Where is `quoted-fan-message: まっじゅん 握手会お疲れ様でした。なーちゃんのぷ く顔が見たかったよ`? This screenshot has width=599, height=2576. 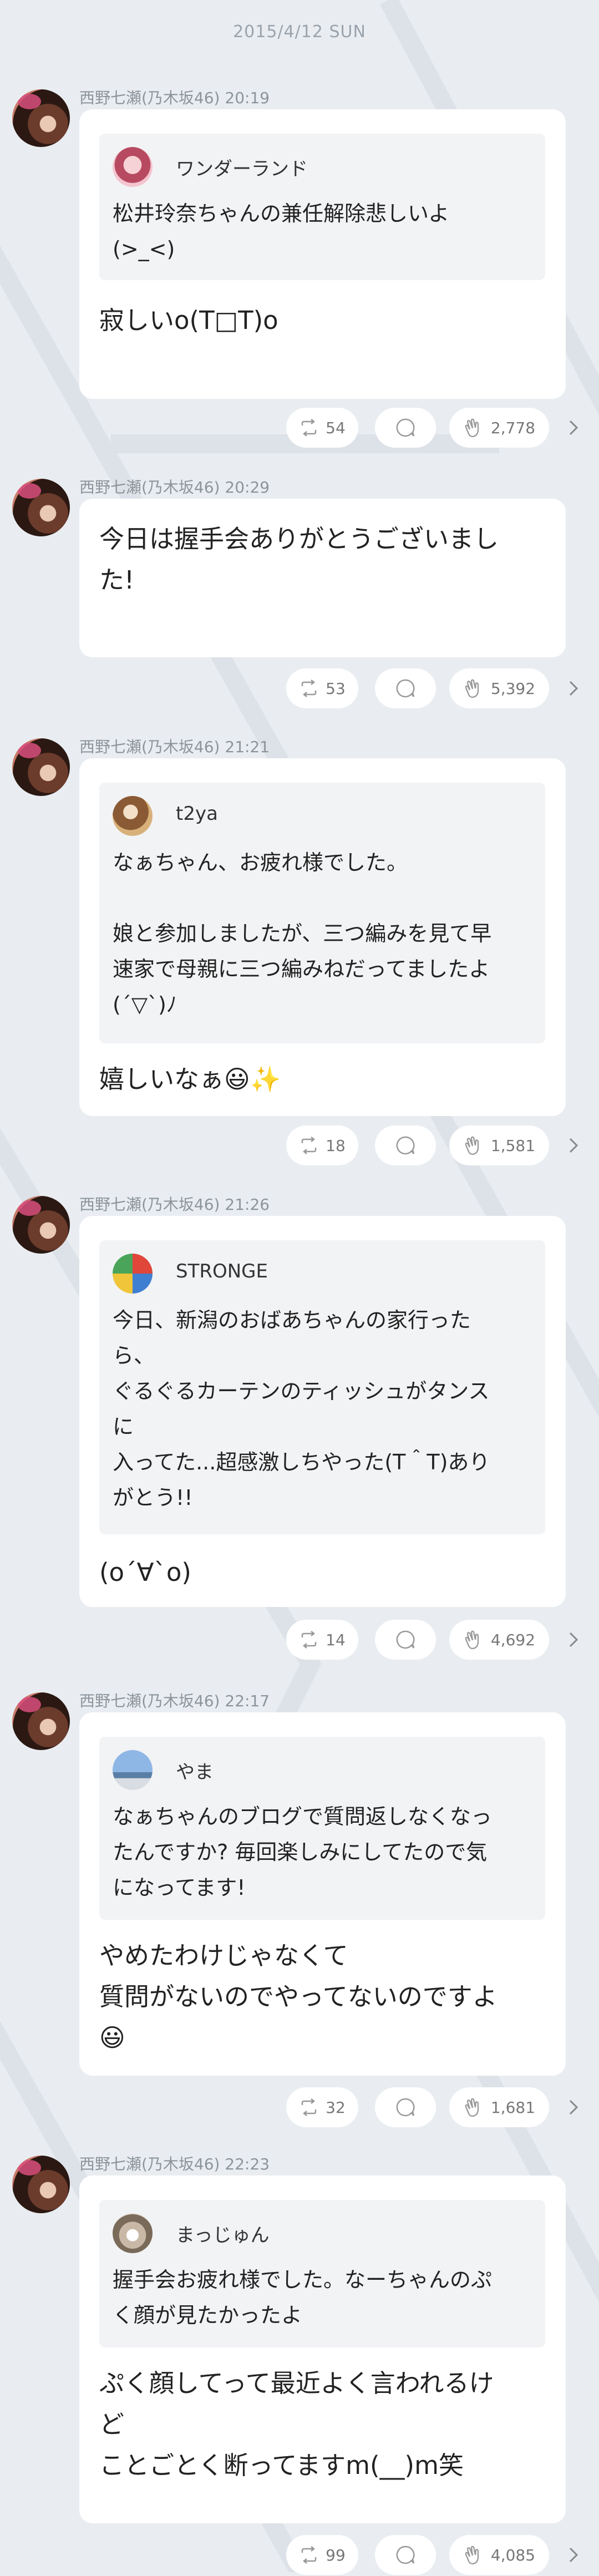
quoted-fan-message: まっじゅん 握手会お疲れ様でした。なーちゃんのぷ く顔が見たかったよ is located at coordinates (322, 2273).